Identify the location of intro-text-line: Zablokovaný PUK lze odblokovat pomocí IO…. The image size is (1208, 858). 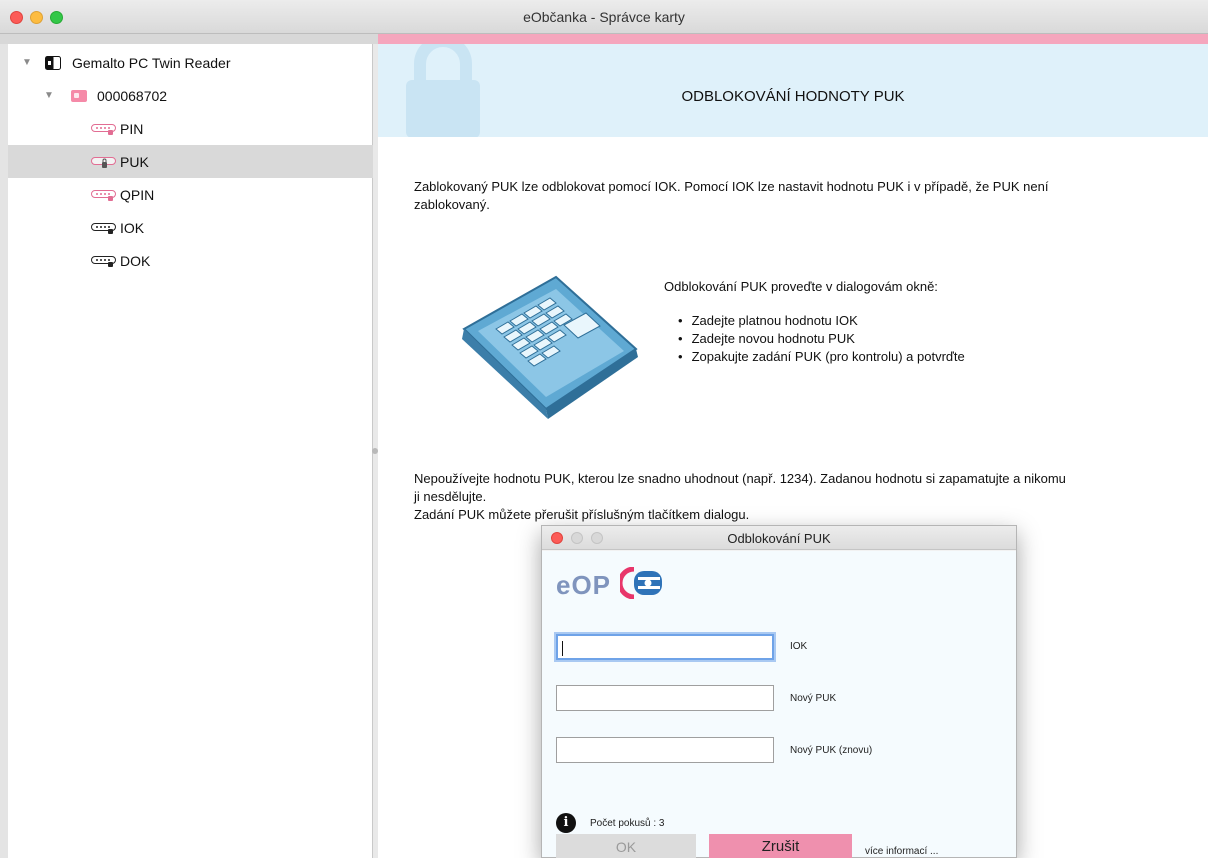
(731, 186).